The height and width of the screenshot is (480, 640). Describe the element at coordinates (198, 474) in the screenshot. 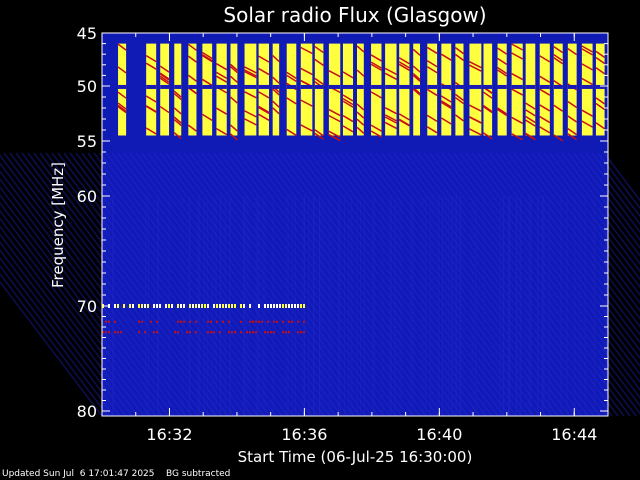

I see `footer-bg-note: BG subtracted` at that location.